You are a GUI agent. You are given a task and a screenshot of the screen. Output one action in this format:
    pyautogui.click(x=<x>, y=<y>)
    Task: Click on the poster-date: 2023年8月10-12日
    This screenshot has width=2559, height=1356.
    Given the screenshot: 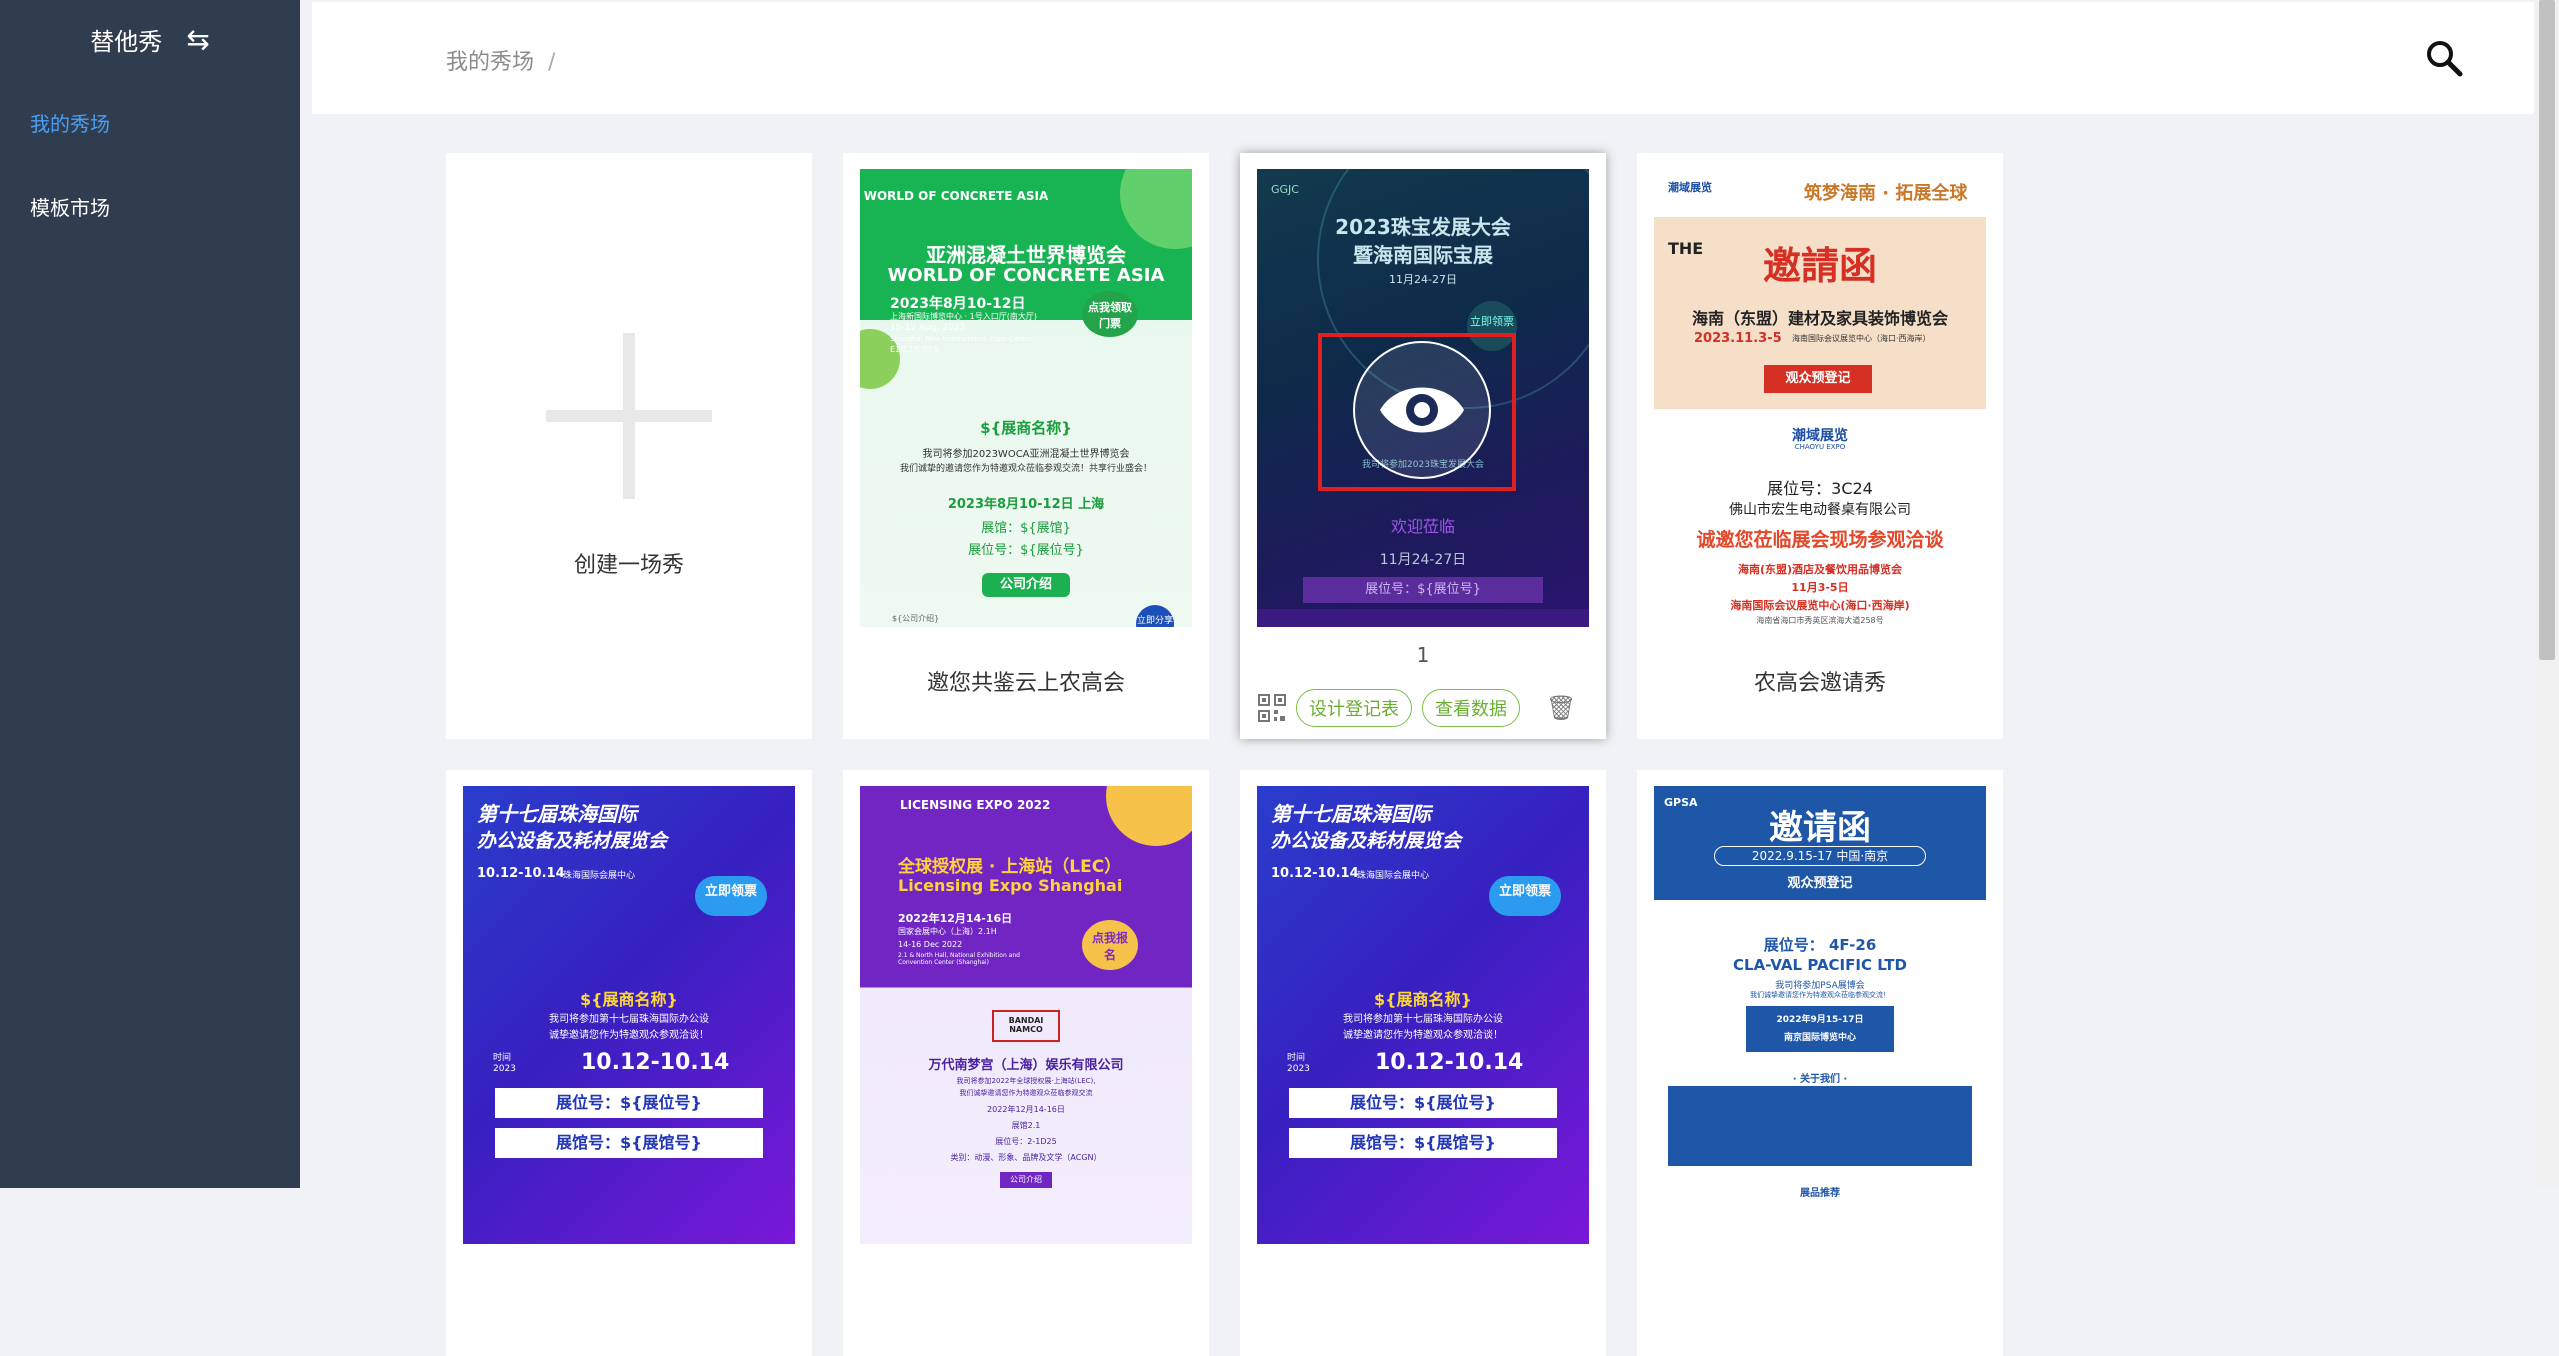 What is the action you would take?
    pyautogui.click(x=958, y=304)
    